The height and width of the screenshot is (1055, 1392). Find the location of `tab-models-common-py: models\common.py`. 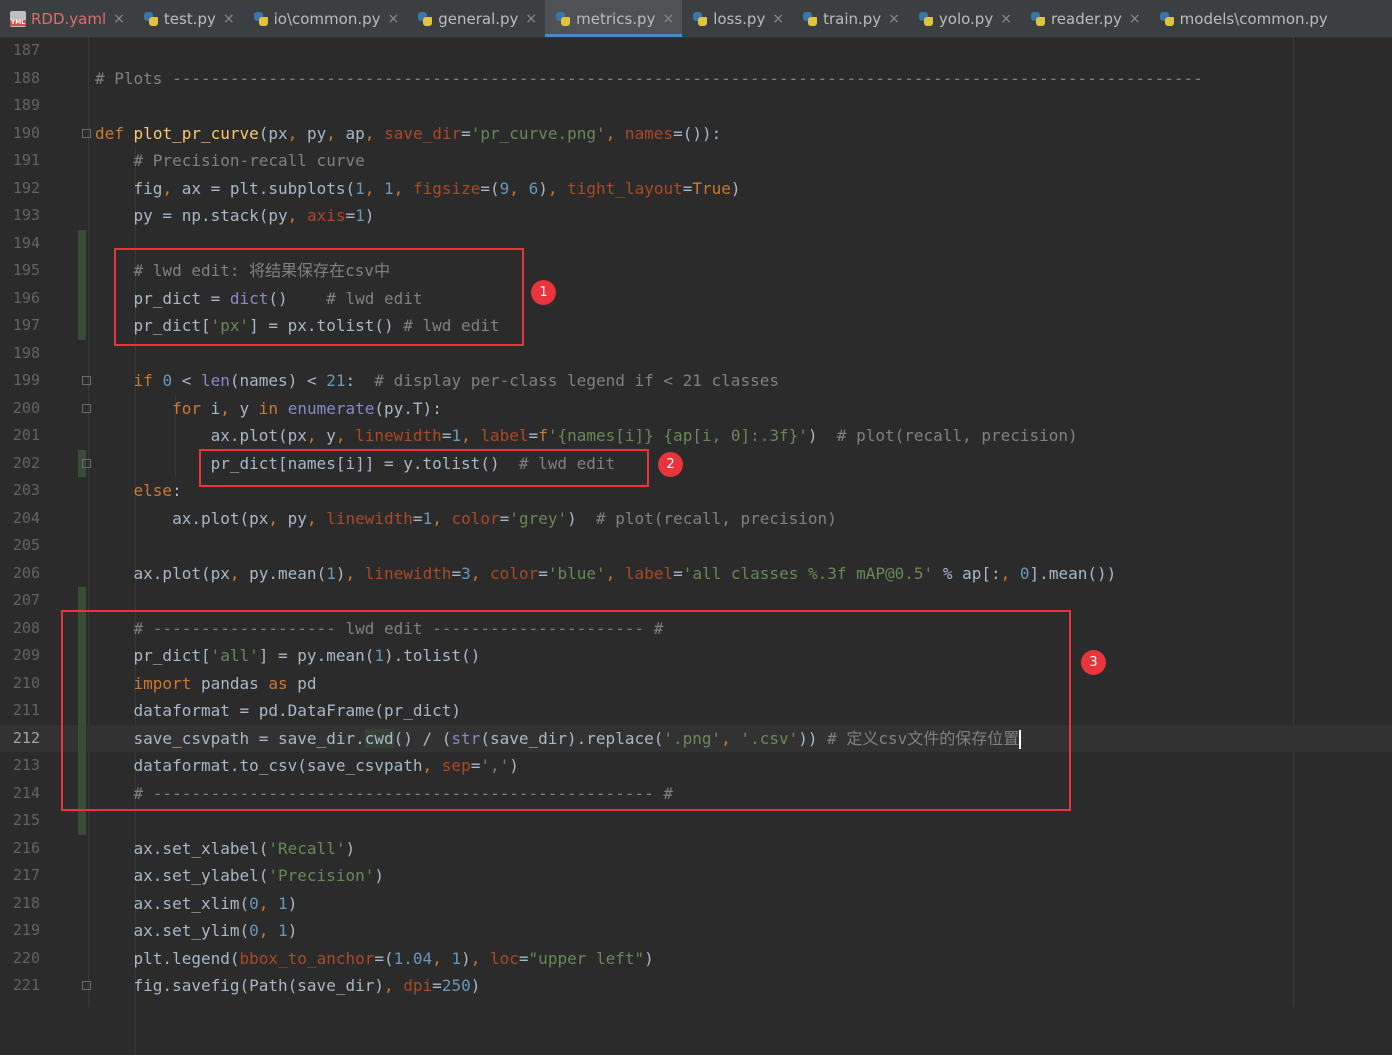

tab-models-common-py: models\common.py is located at coordinates (1246, 18).